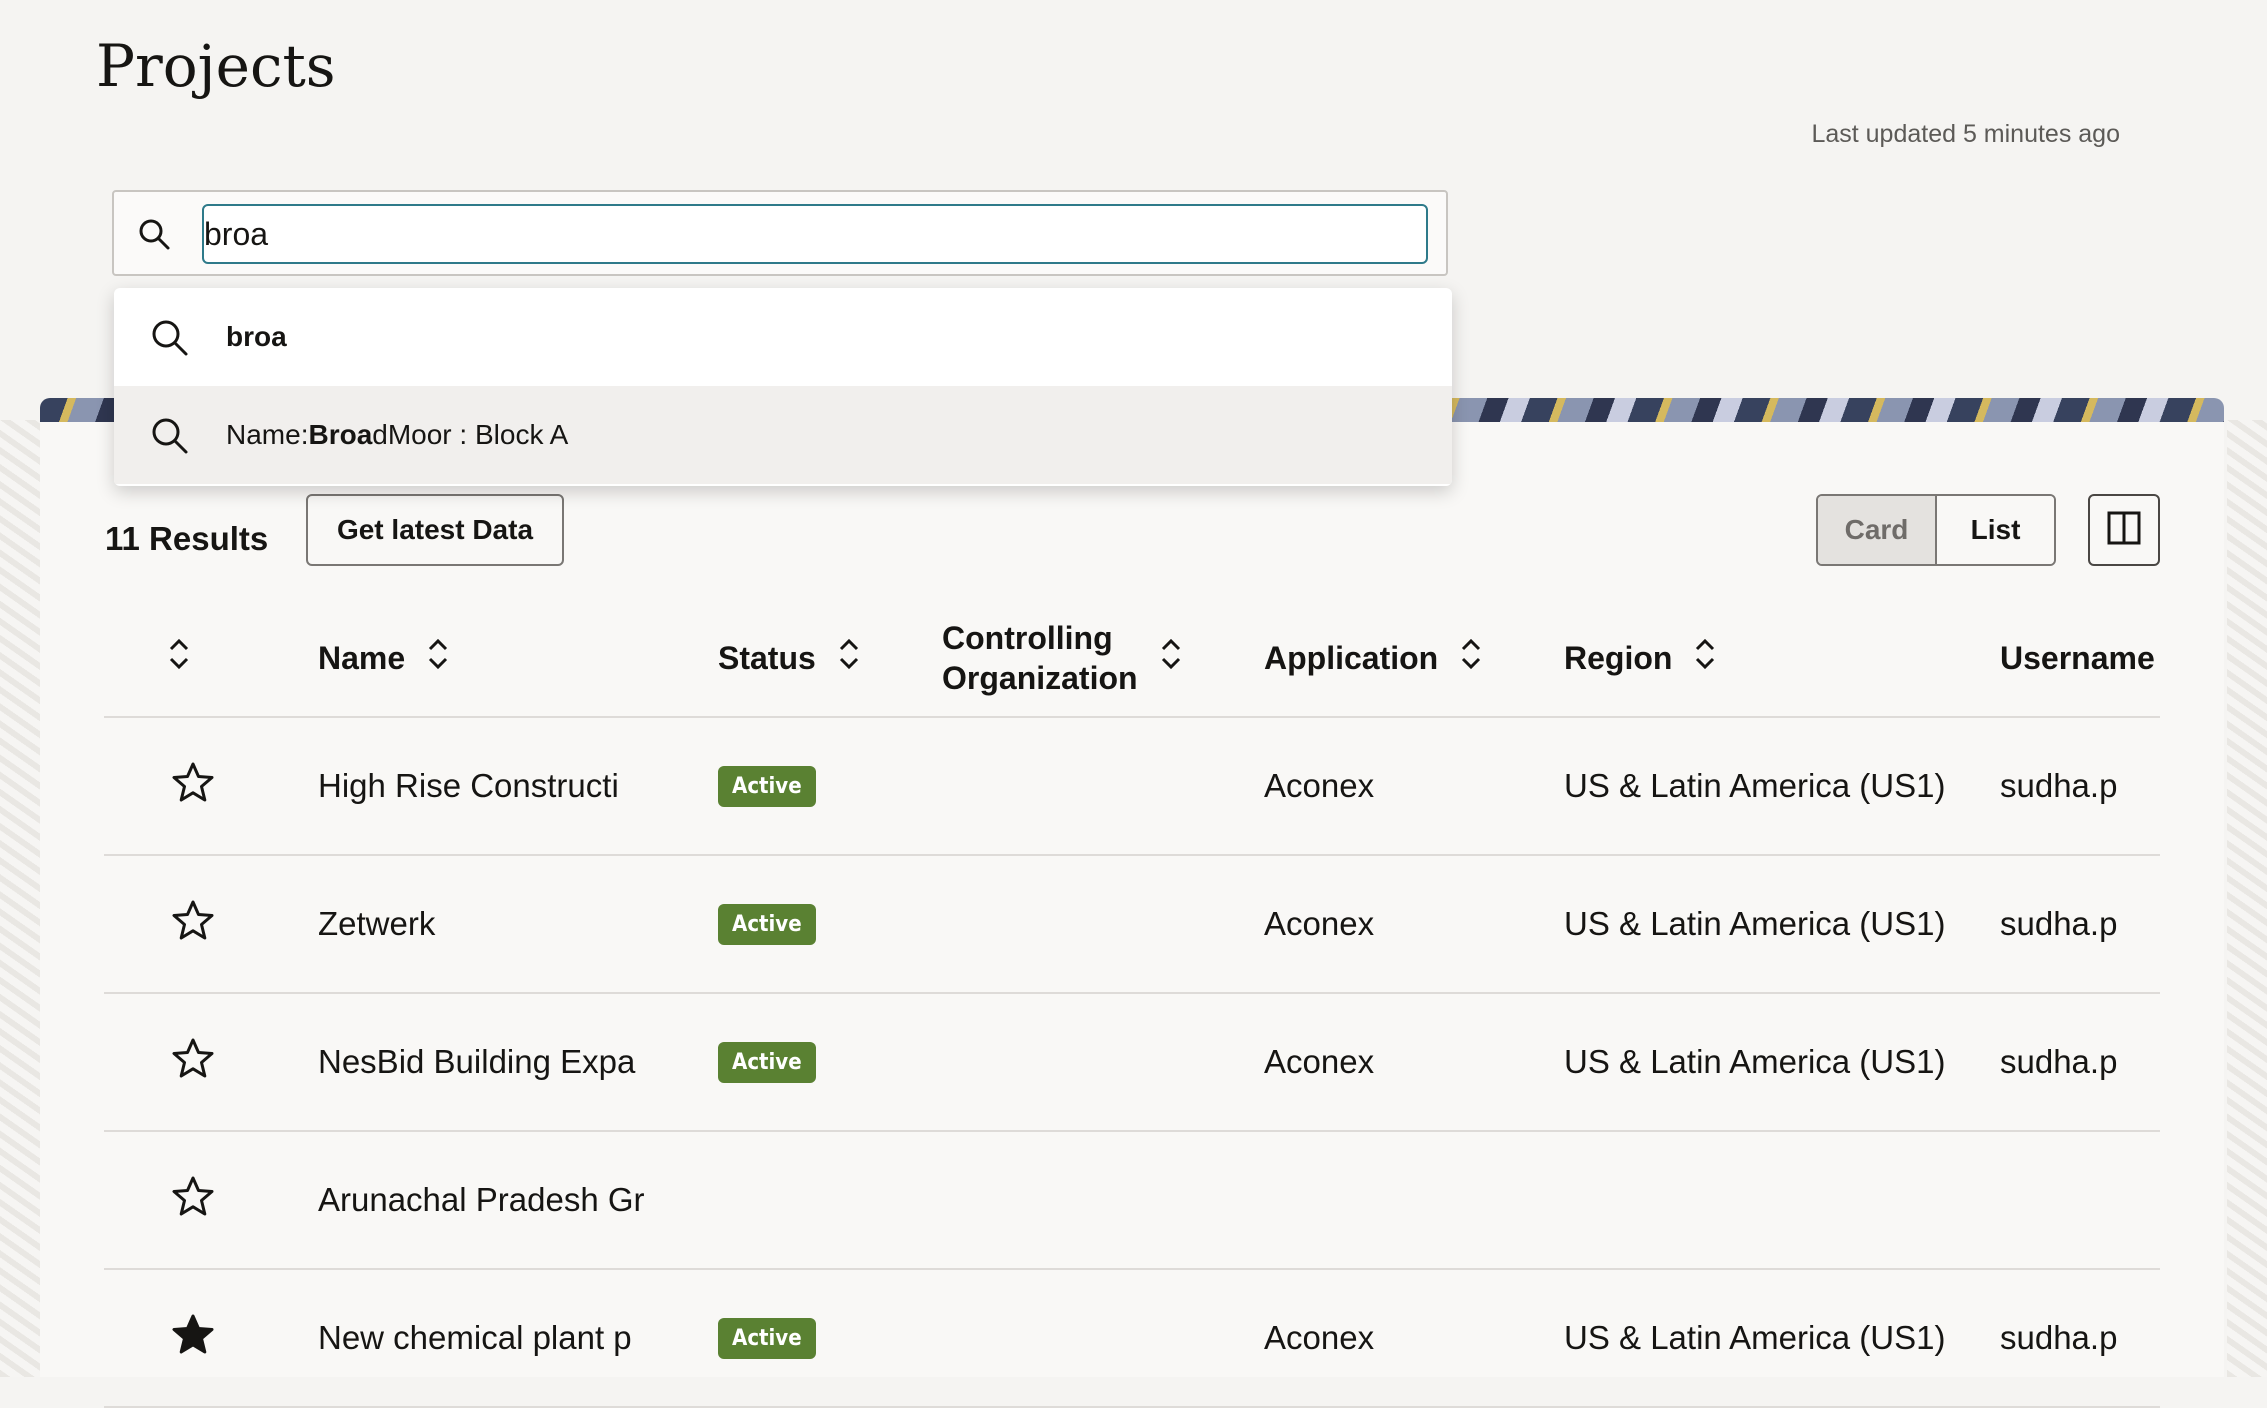 This screenshot has height=1408, width=2267. I want to click on column-label: Username, so click(2077, 658).